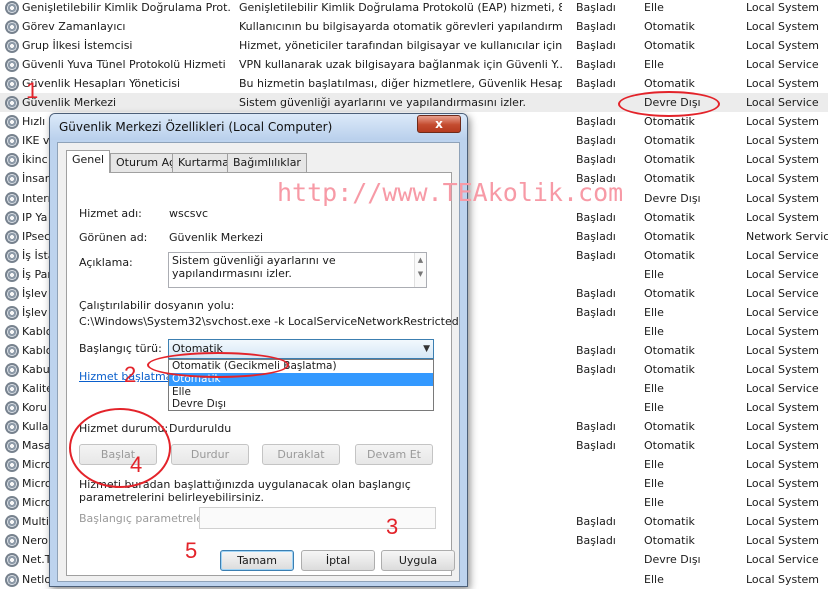 The height and width of the screenshot is (589, 828). Describe the element at coordinates (267, 162) in the screenshot. I see `tab-bagimliliklar: Bağımlılıklar` at that location.